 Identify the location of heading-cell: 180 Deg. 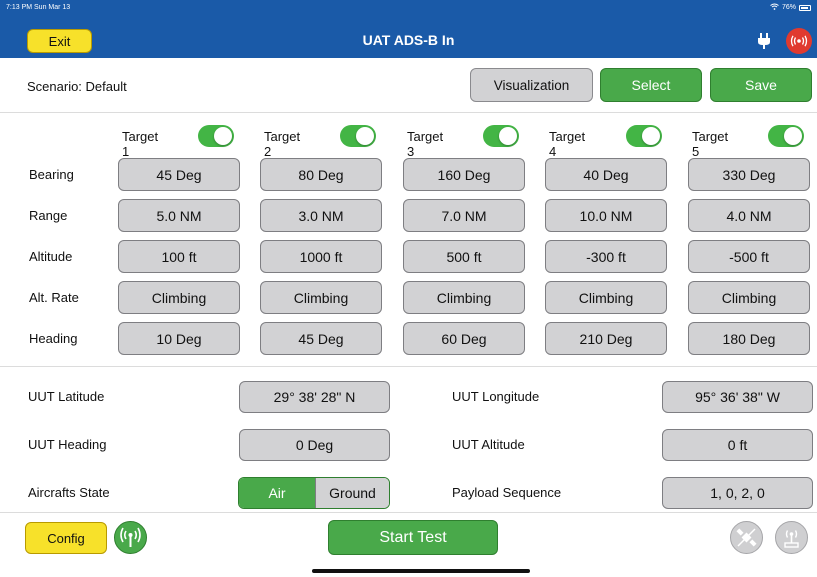
(749, 338).